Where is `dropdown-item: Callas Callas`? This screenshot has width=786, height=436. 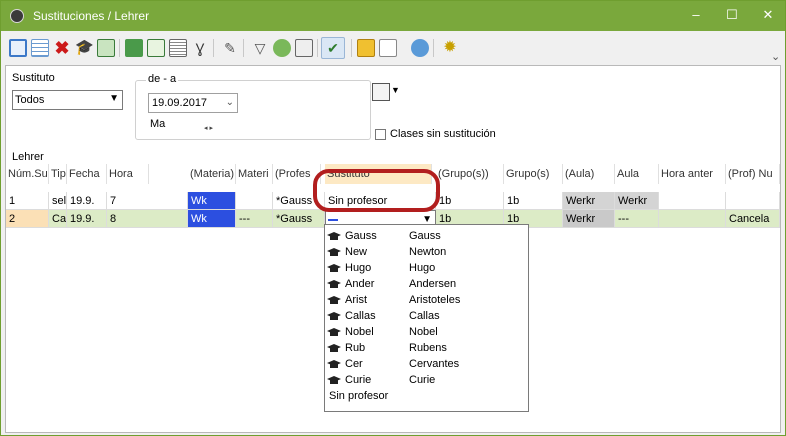
dropdown-item: Callas Callas is located at coordinates (425, 316).